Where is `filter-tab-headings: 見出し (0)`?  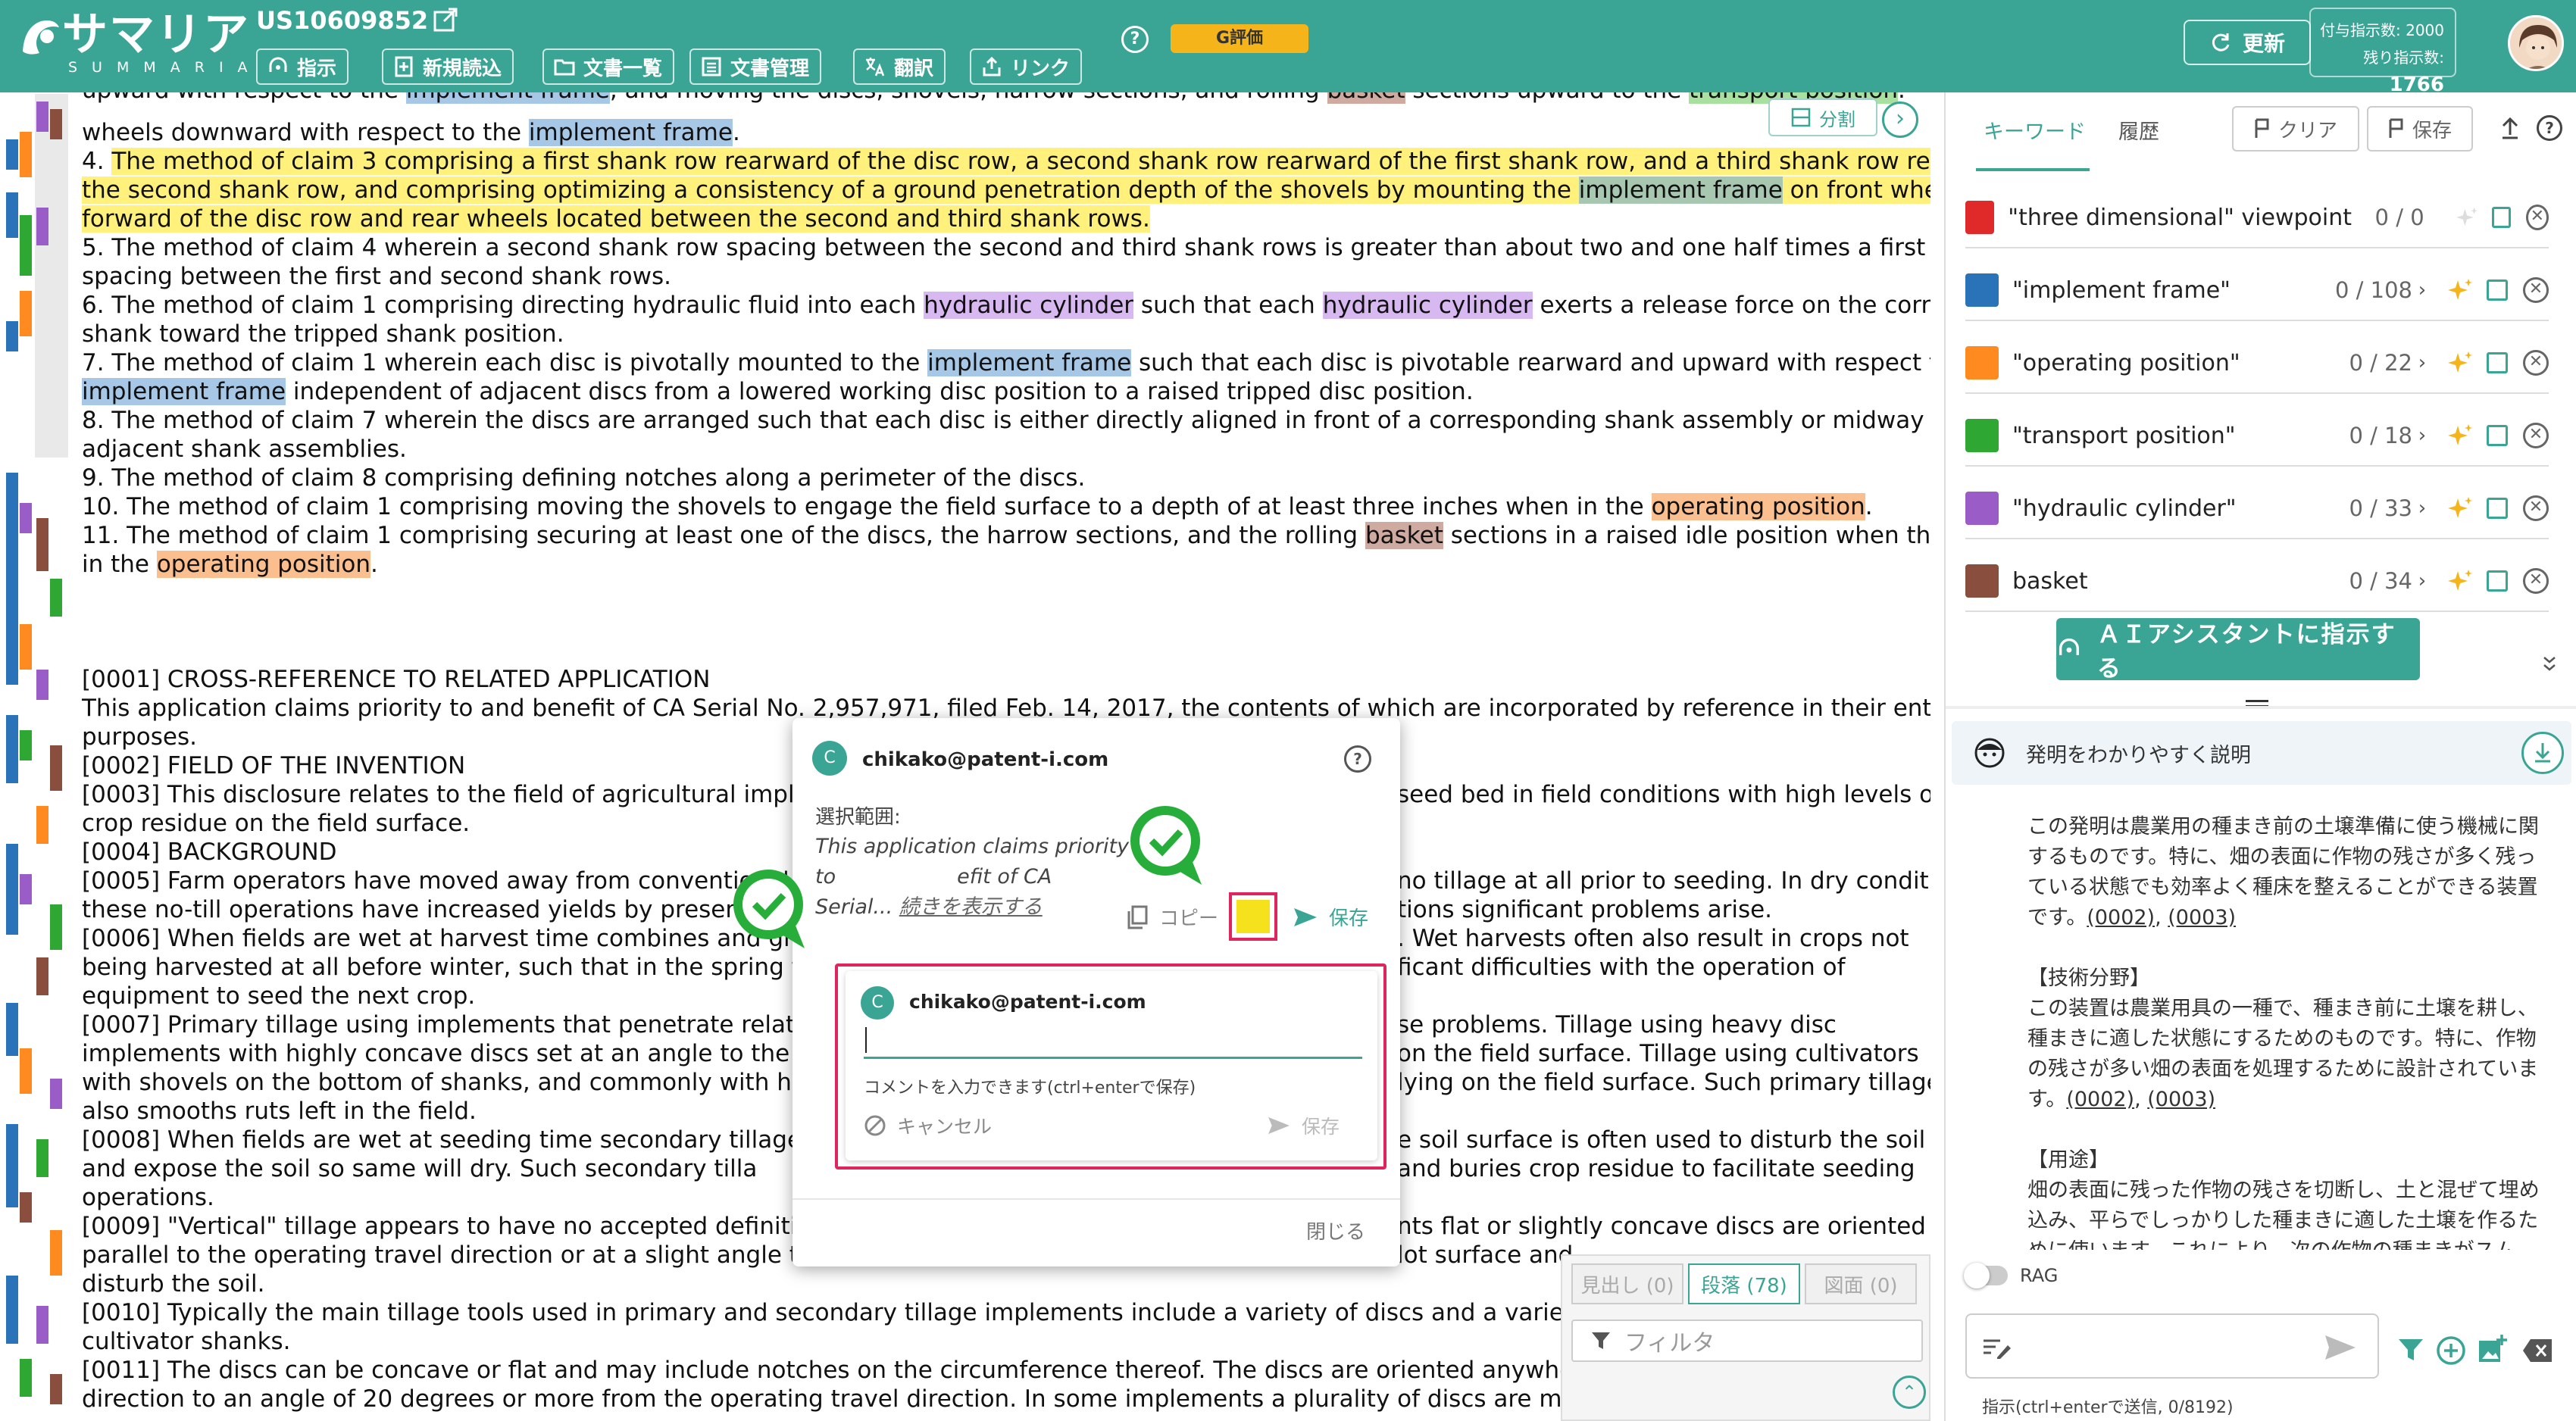 filter-tab-headings: 見出し (0) is located at coordinates (1627, 1283).